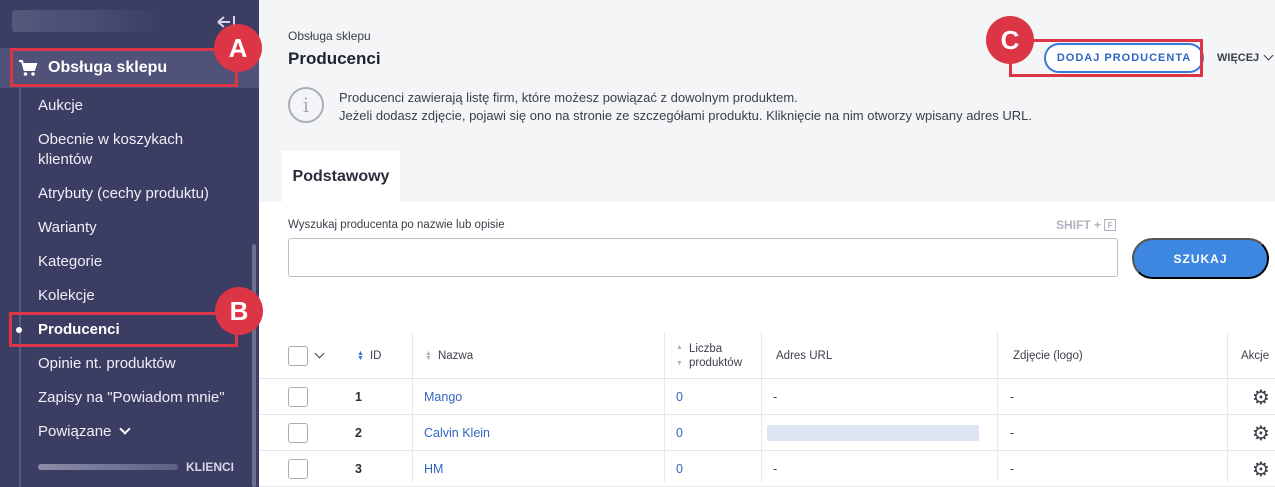  What do you see at coordinates (138, 194) in the screenshot?
I see `sidebar-item-atrybuty: Atrybuty (cechy produktu)` at bounding box center [138, 194].